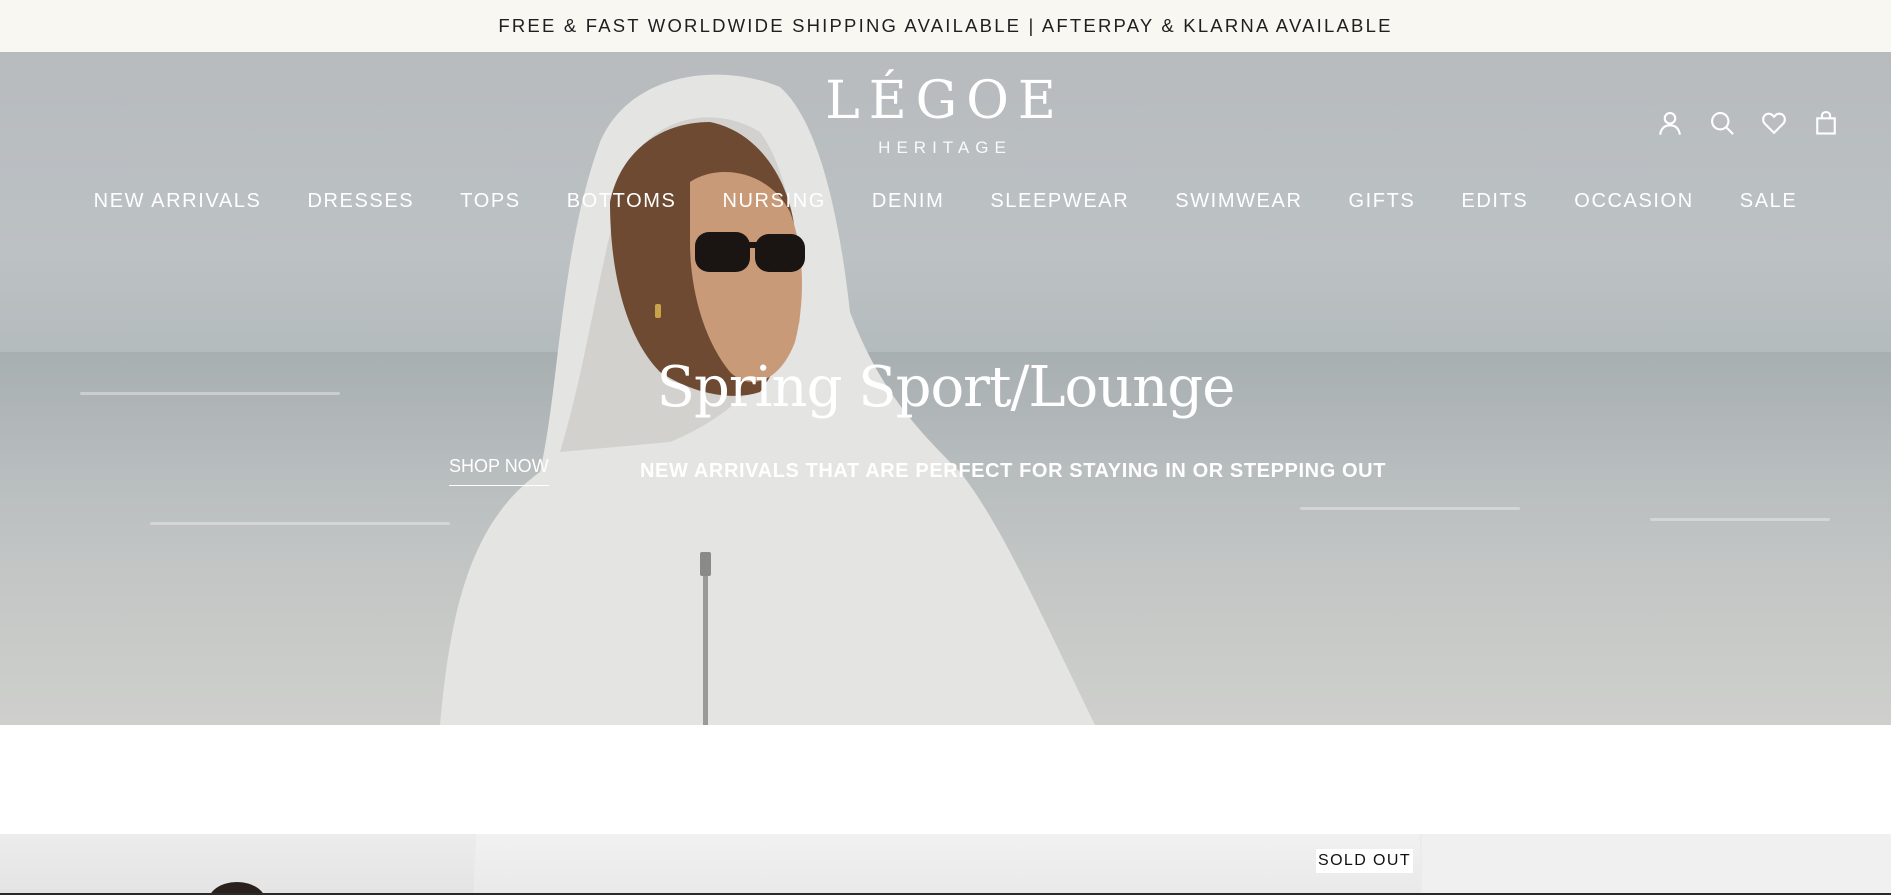  What do you see at coordinates (908, 201) in the screenshot?
I see `nav-item-denim: DENIM` at bounding box center [908, 201].